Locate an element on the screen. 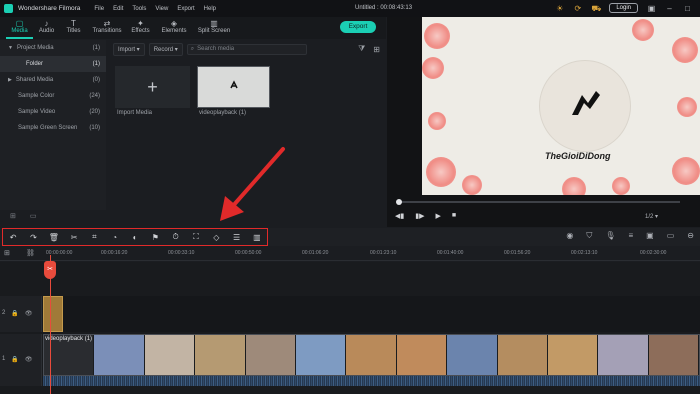  tree-item-sample-video: Sample Video (20) is located at coordinates (53, 112).